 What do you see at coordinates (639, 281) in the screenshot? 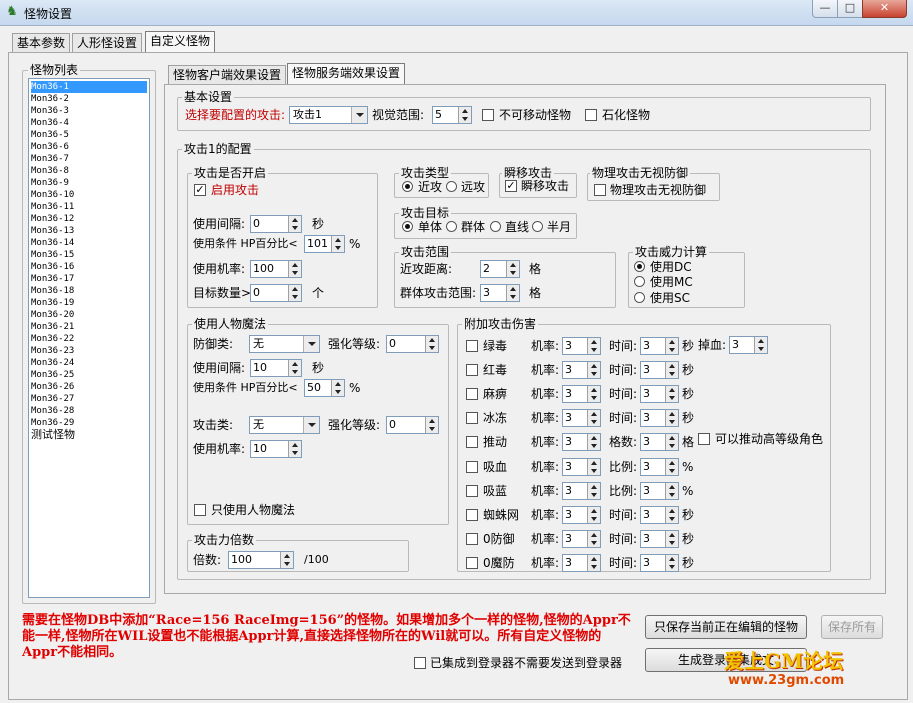
I see `use-mc-radio` at bounding box center [639, 281].